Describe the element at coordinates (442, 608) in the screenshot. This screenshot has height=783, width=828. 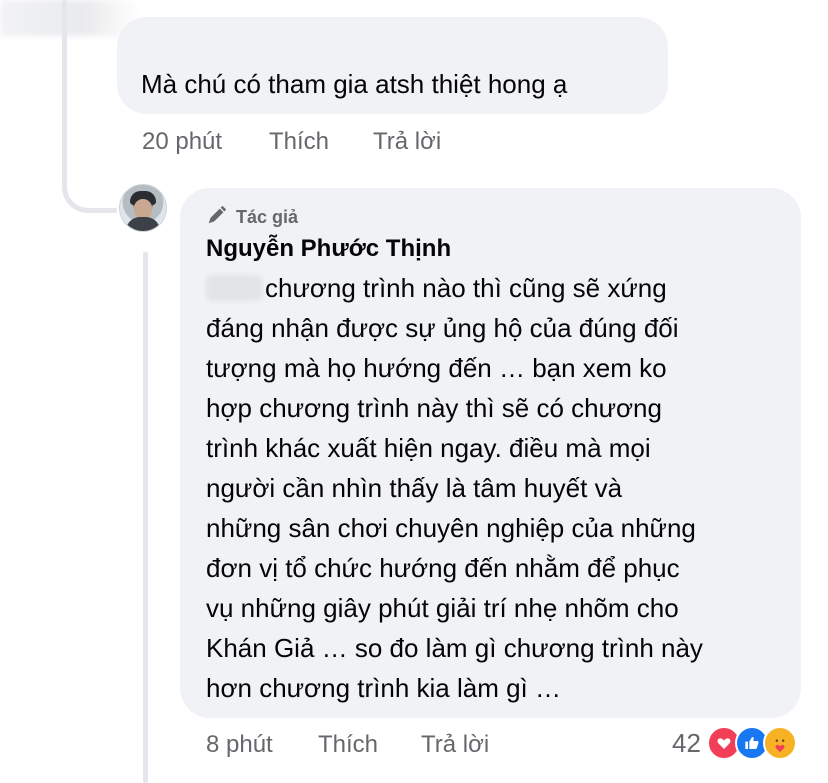
I see `reply-line: vụ những giây phút giải trí nhẹ nhõm cho` at that location.